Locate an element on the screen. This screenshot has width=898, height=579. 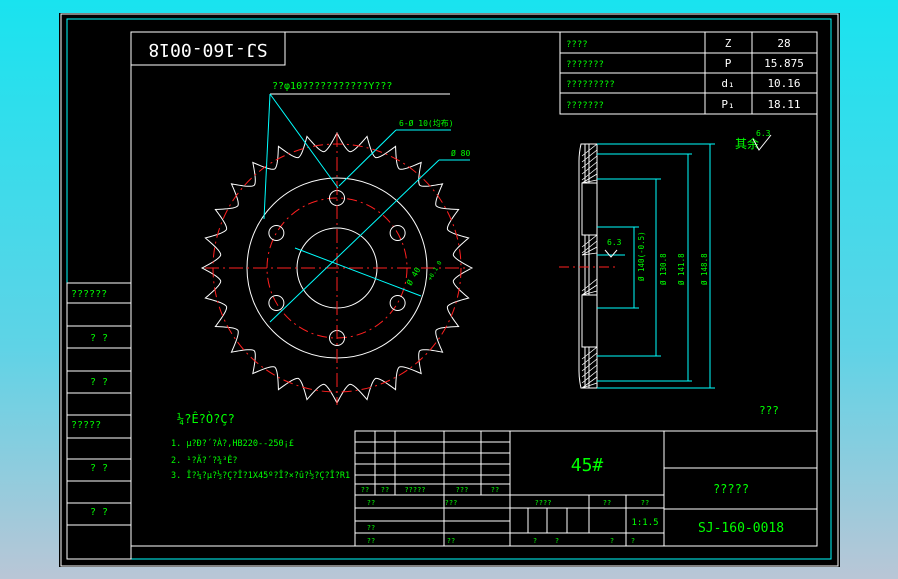
tech-req-item-3: 3. Î?¼?µ?½?Ç?Î?1X45º?Î?×?û?½?Ç?Î?R1 is located at coordinates (260, 475).